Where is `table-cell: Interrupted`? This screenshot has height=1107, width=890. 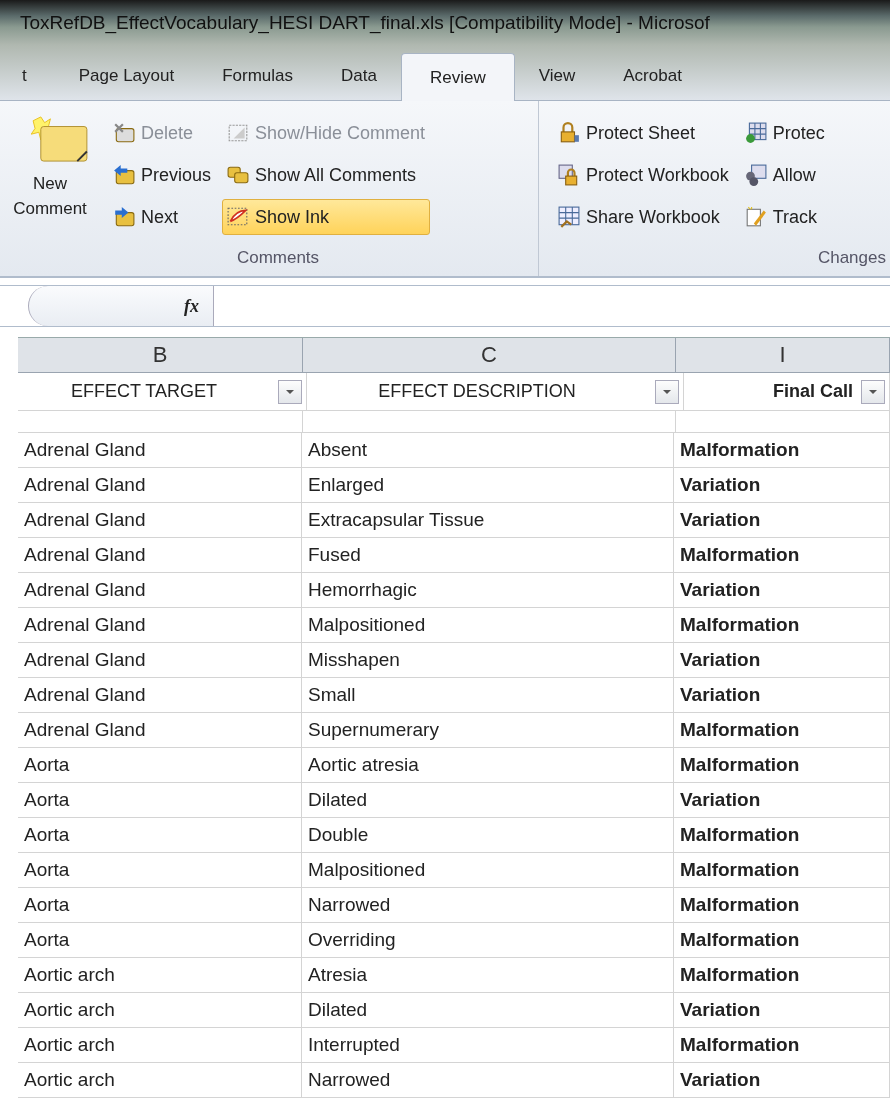
table-cell: Interrupted is located at coordinates (488, 1045).